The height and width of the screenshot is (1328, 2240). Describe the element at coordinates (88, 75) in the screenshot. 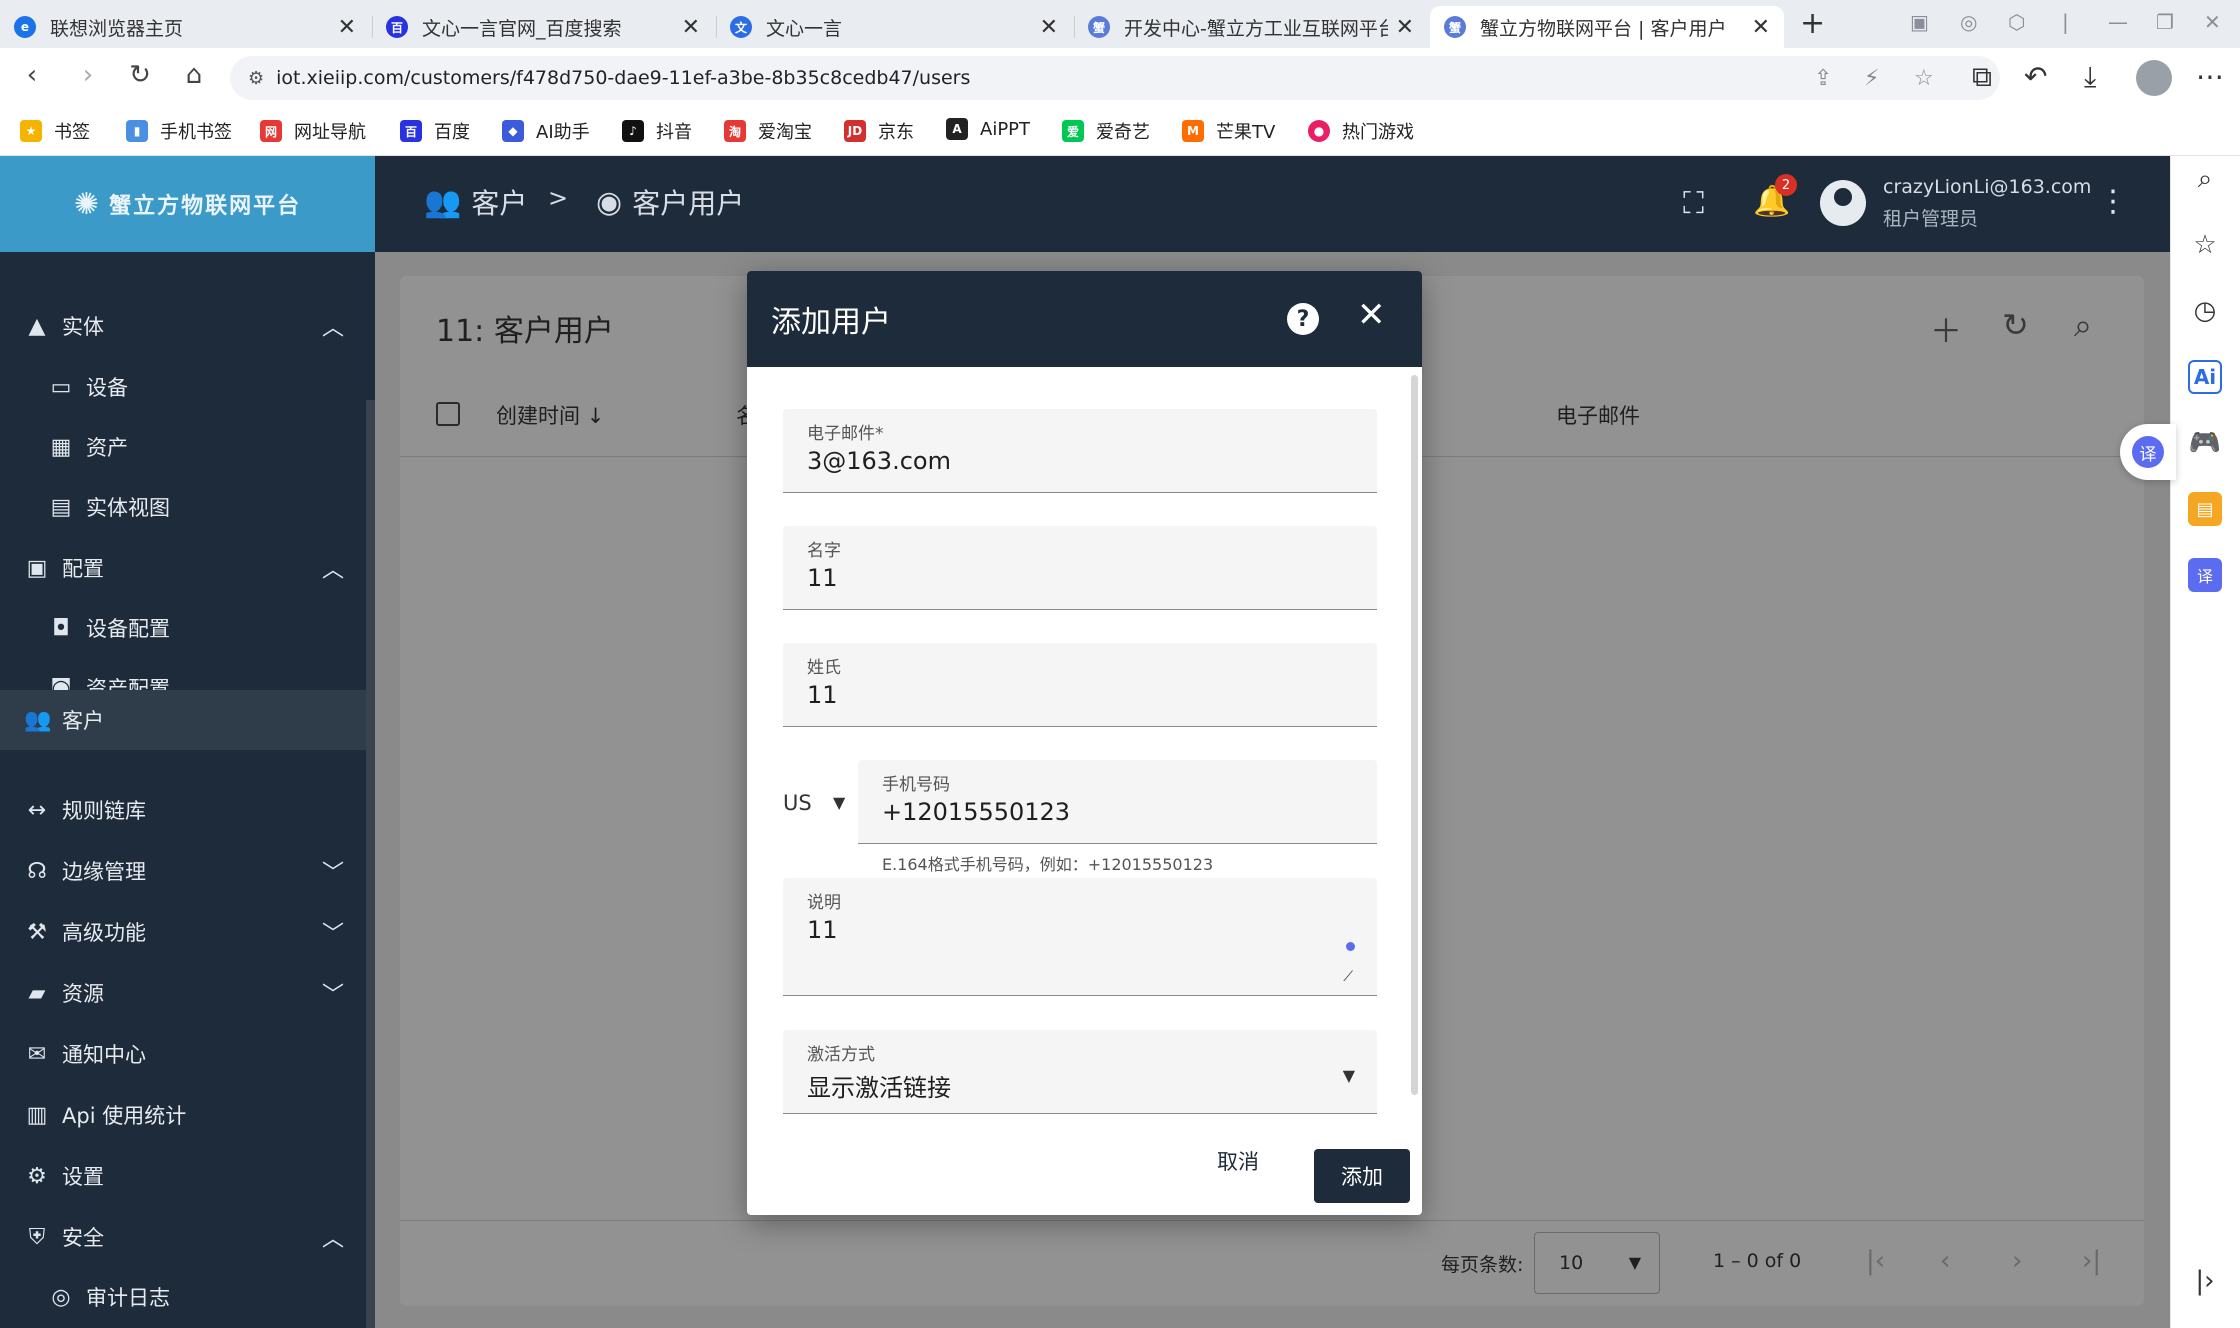

I see `forward-icon: ›` at that location.